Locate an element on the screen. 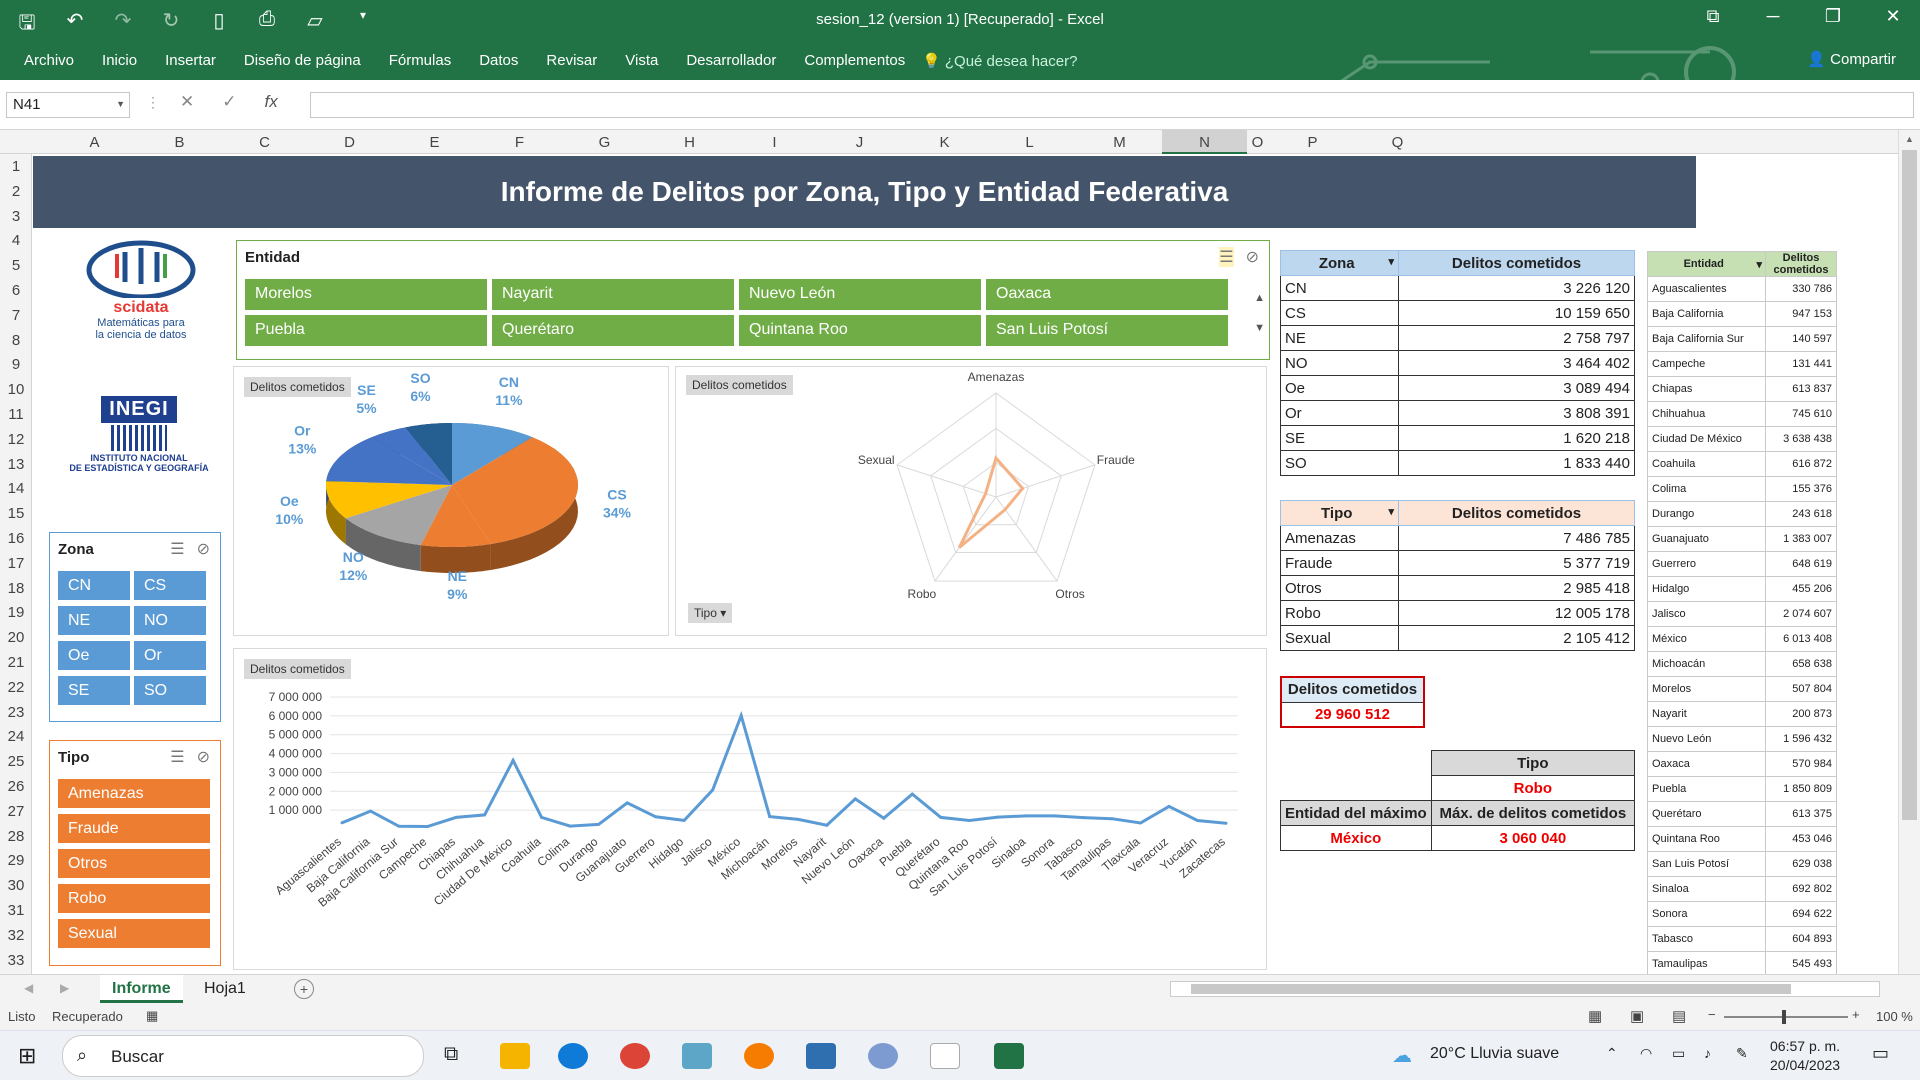  zona_table-value-cell: 1 620 218 is located at coordinates (1516, 438).